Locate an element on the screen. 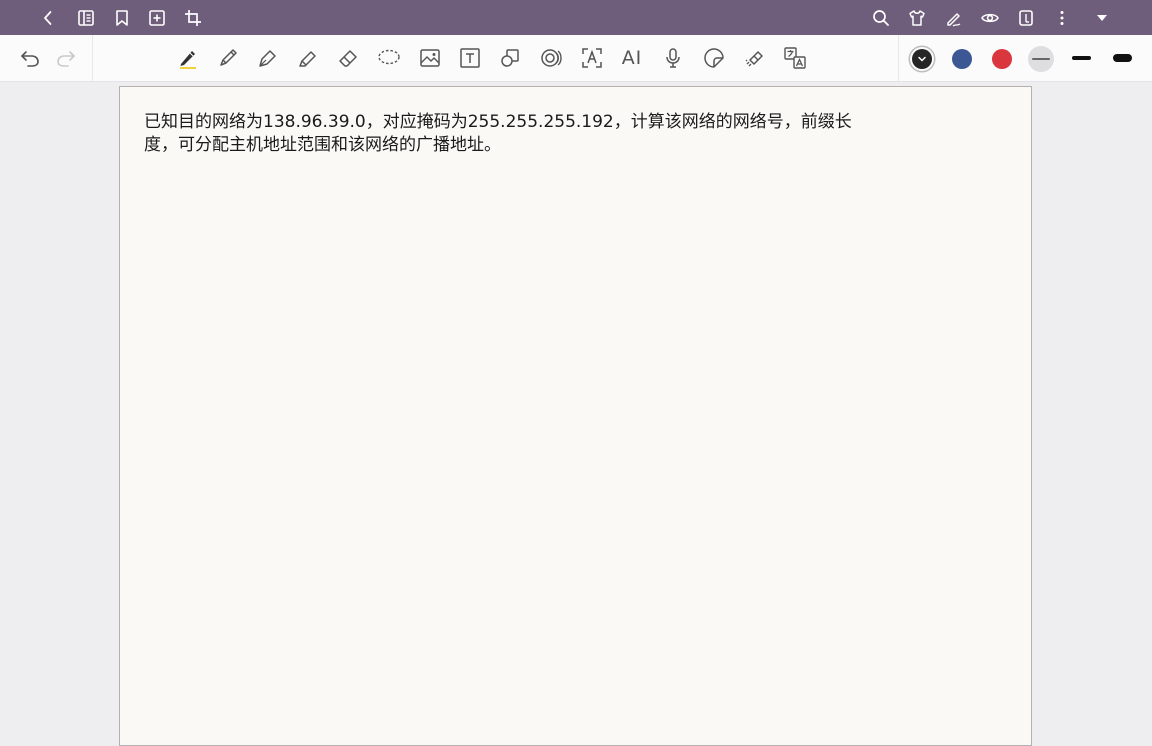  microphone-tool is located at coordinates (673, 58).